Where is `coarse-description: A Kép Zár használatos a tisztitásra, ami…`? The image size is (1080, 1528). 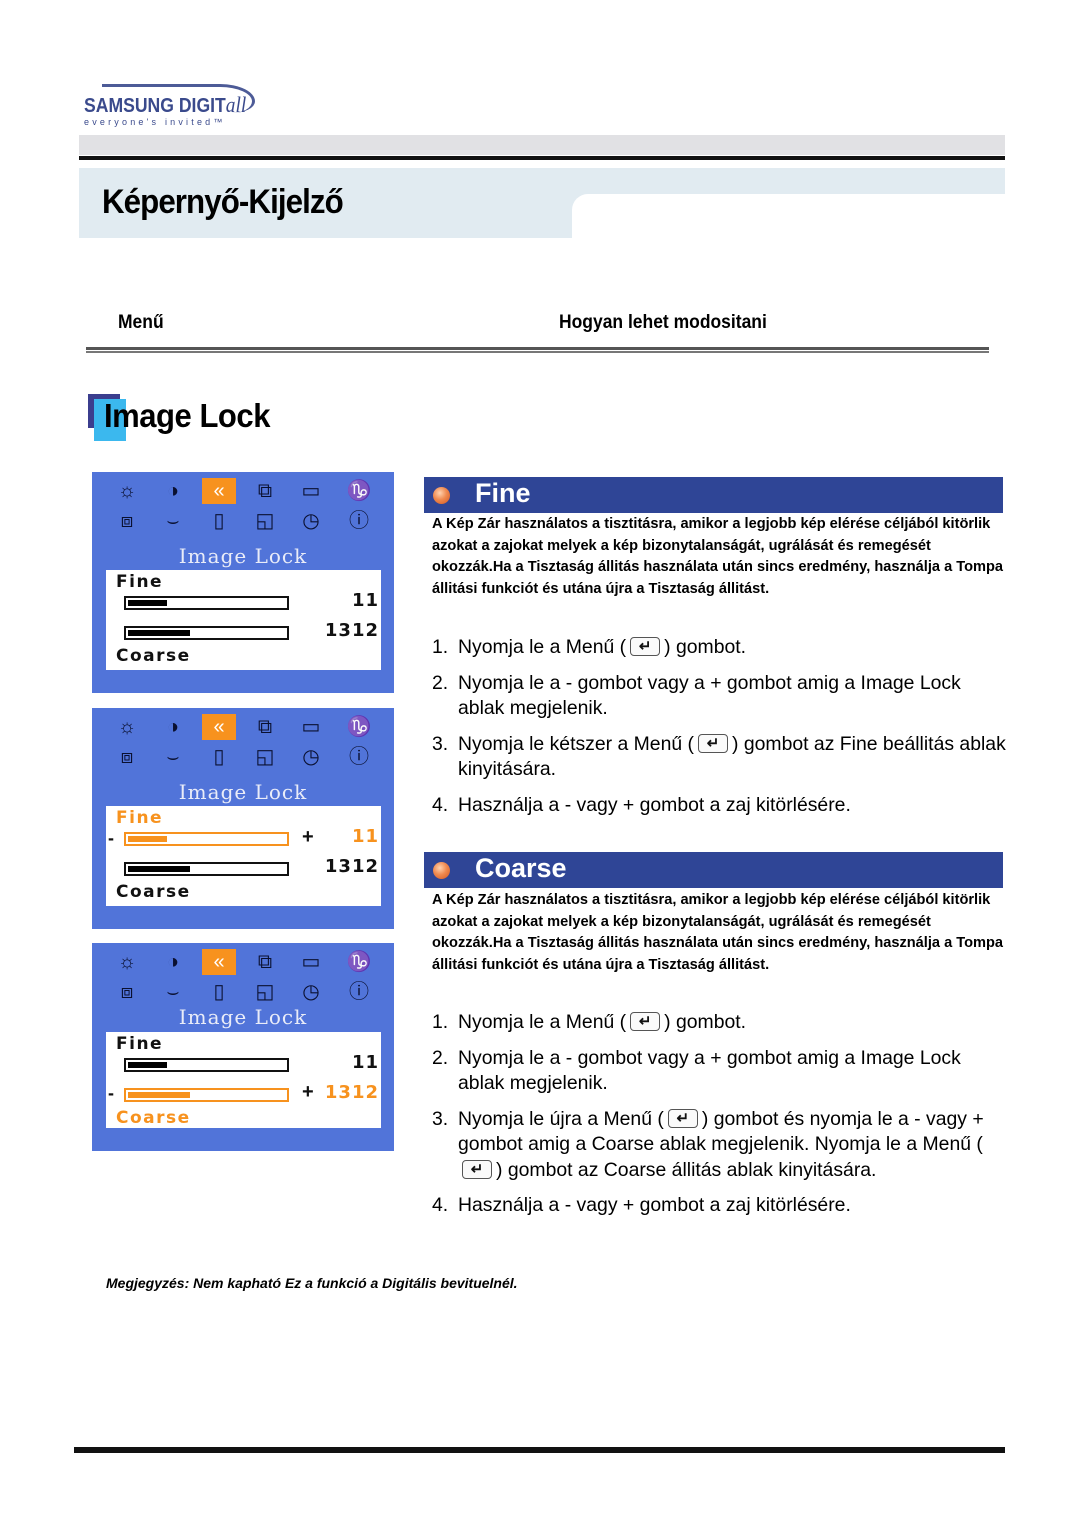 coarse-description: A Kép Zár használatos a tisztitásra, ami… is located at coordinates (717, 933).